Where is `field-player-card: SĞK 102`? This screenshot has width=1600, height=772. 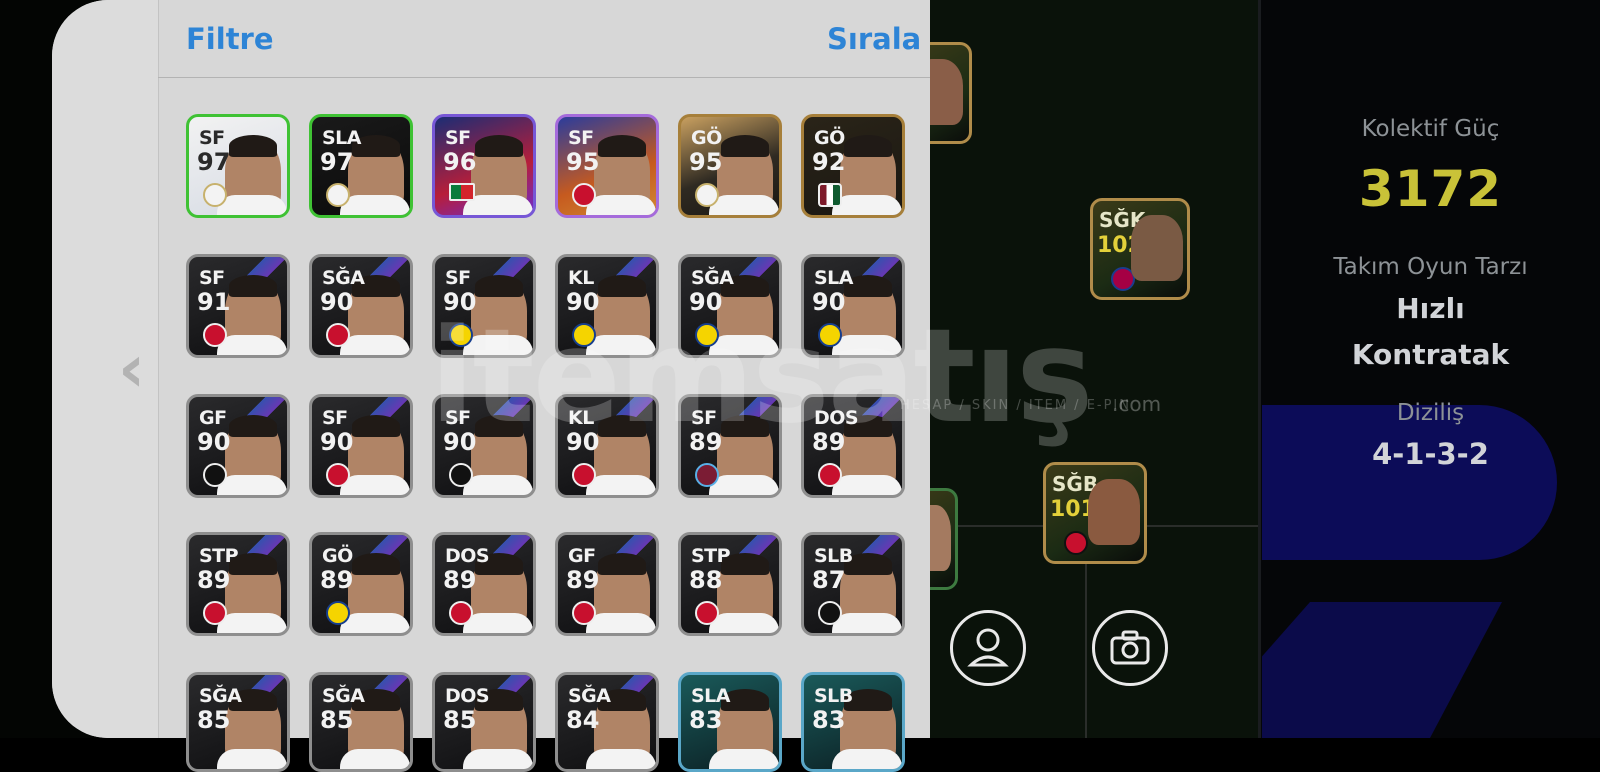 field-player-card: SĞK 102 is located at coordinates (1140, 249).